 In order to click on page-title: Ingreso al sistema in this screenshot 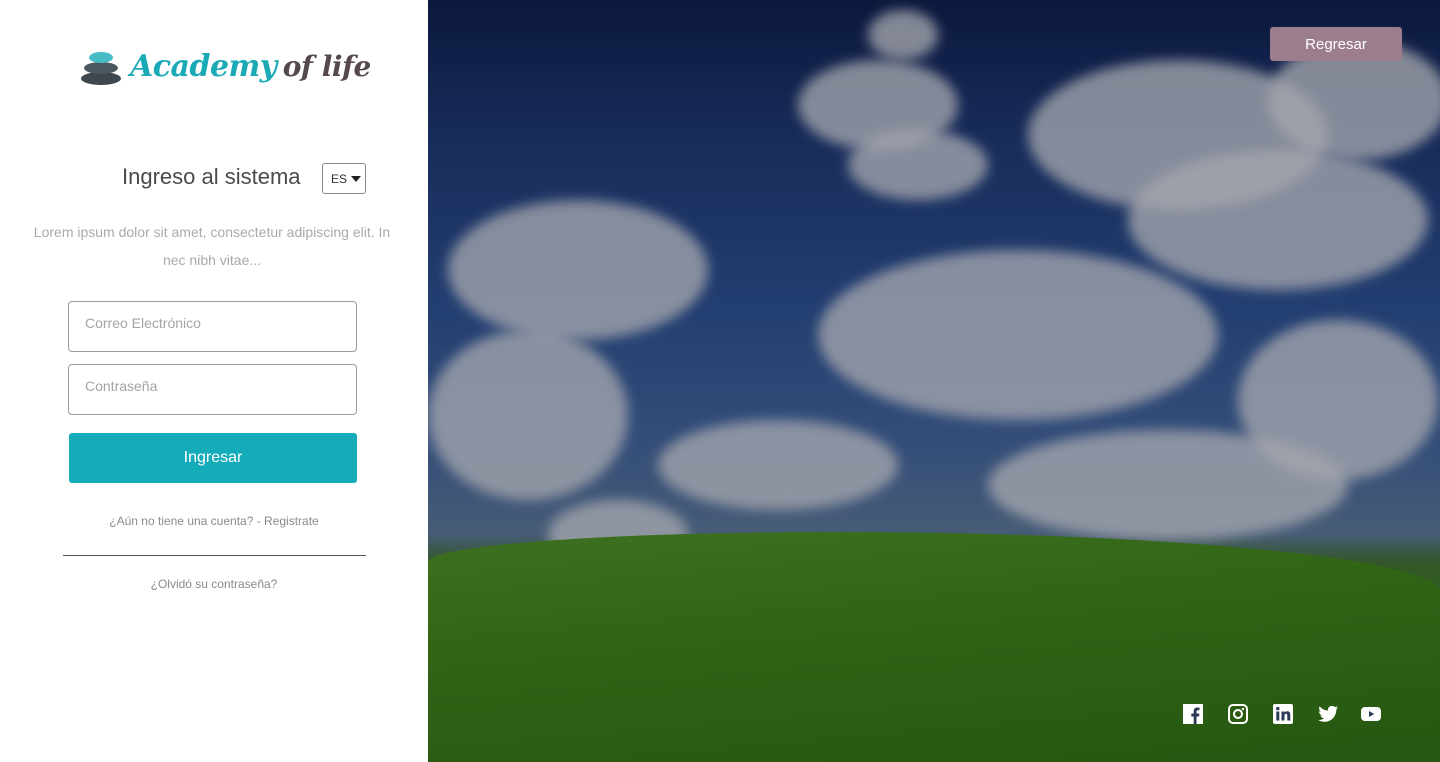, I will do `click(211, 176)`.